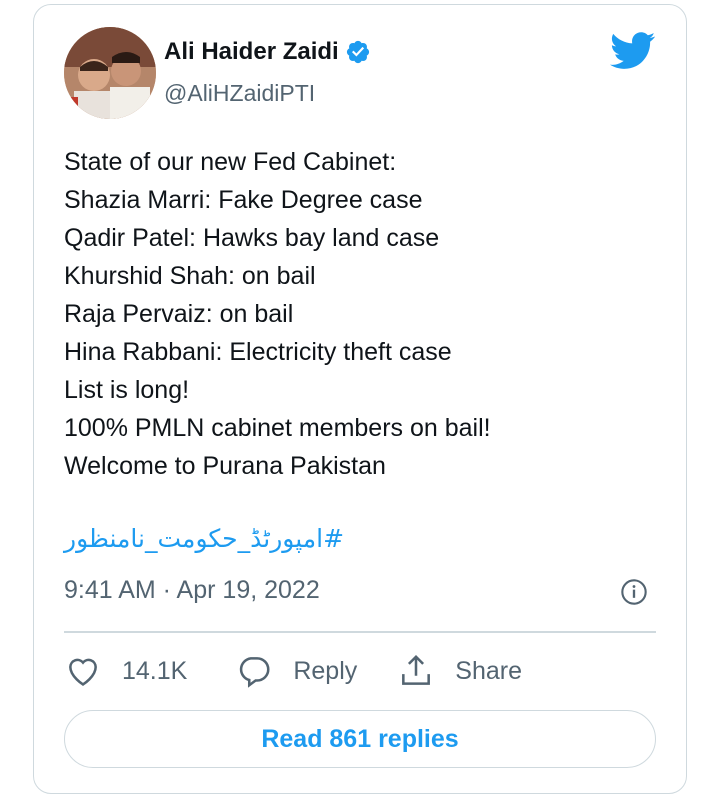  Describe the element at coordinates (155, 670) in the screenshot. I see `like-count: 14.1K` at that location.